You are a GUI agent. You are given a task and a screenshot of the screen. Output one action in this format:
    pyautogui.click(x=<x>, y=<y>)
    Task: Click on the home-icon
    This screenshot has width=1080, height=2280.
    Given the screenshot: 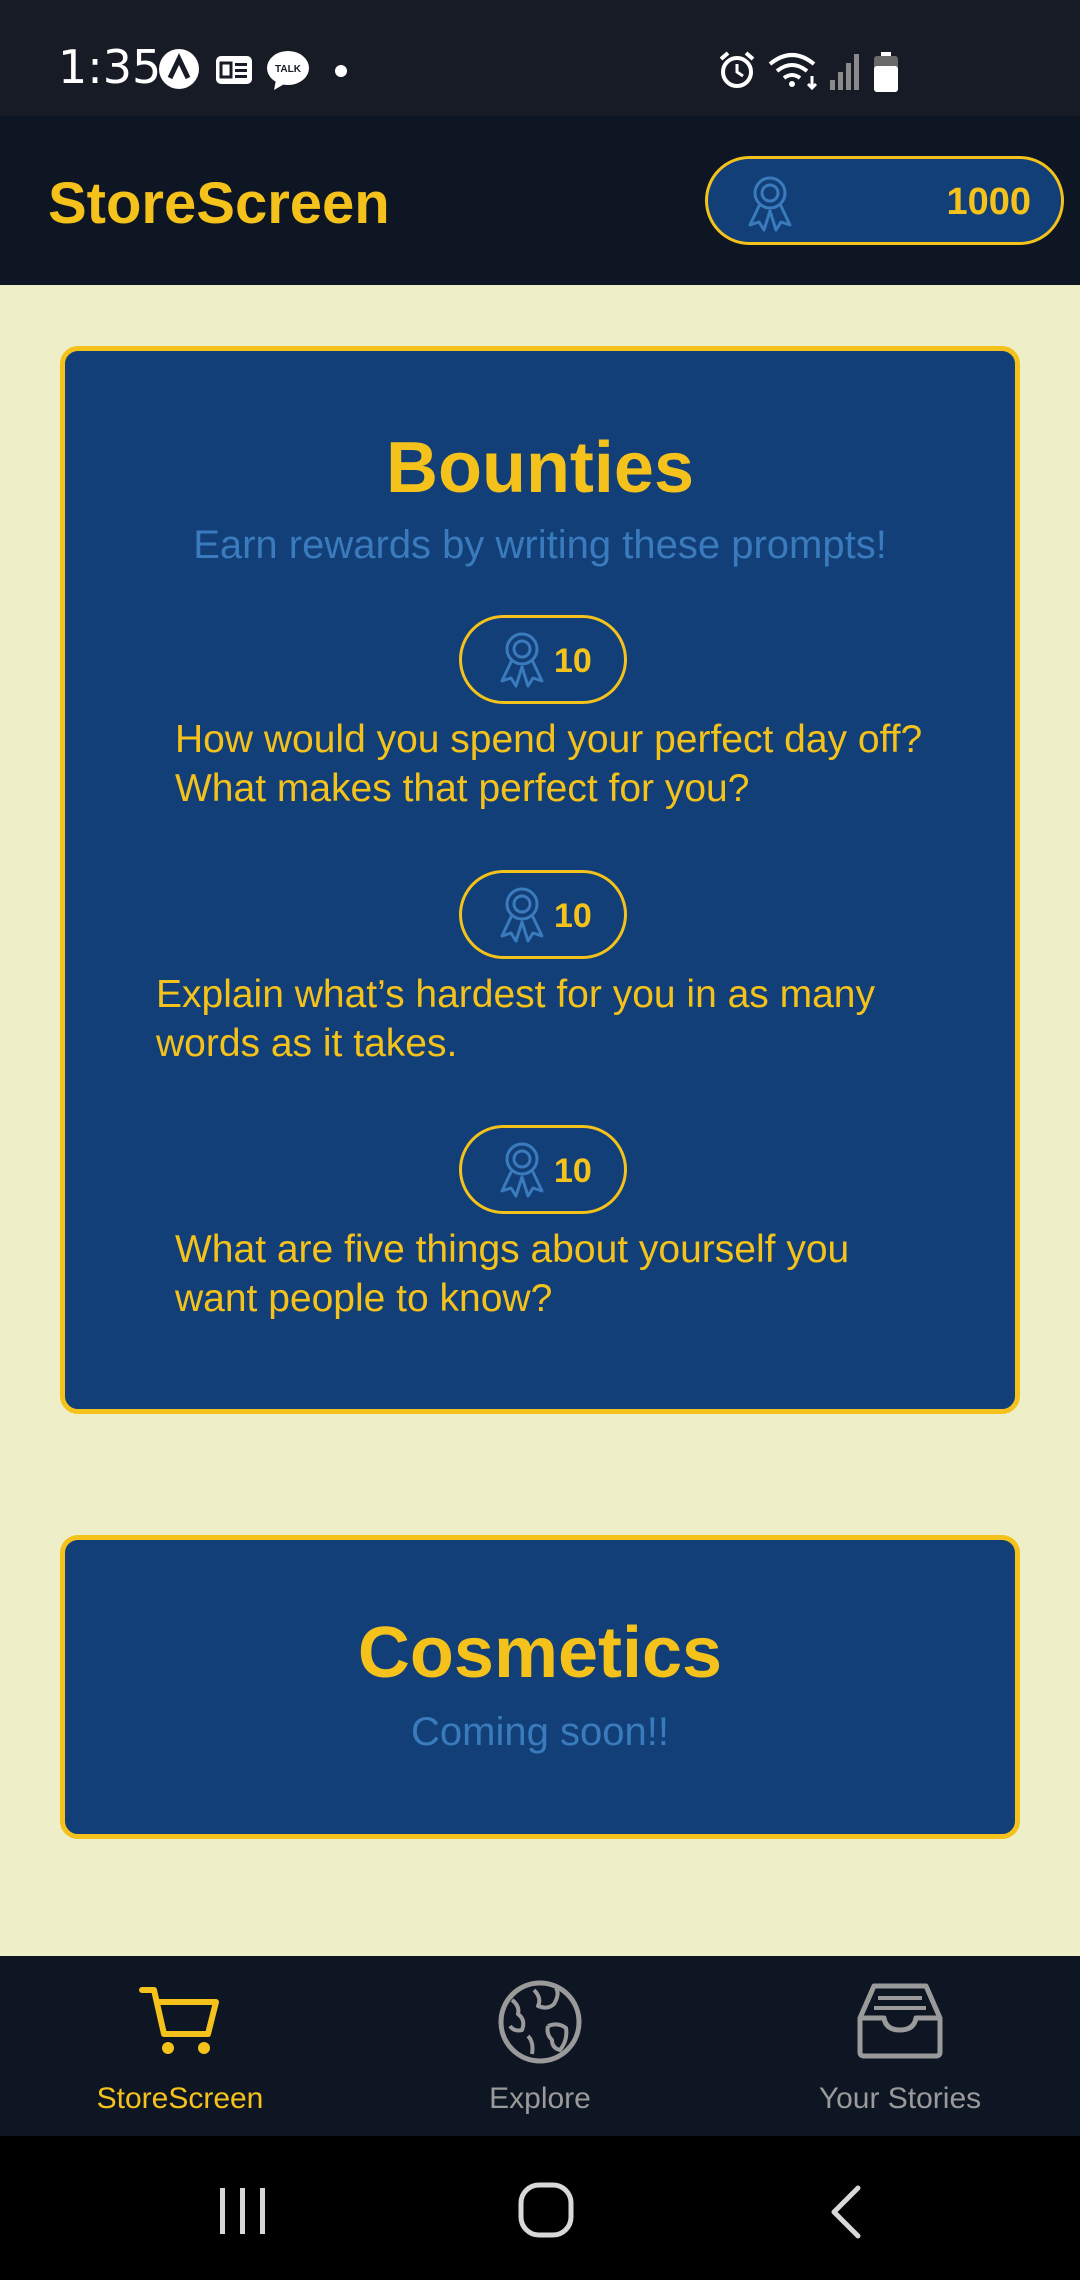 What is the action you would take?
    pyautogui.click(x=546, y=2210)
    